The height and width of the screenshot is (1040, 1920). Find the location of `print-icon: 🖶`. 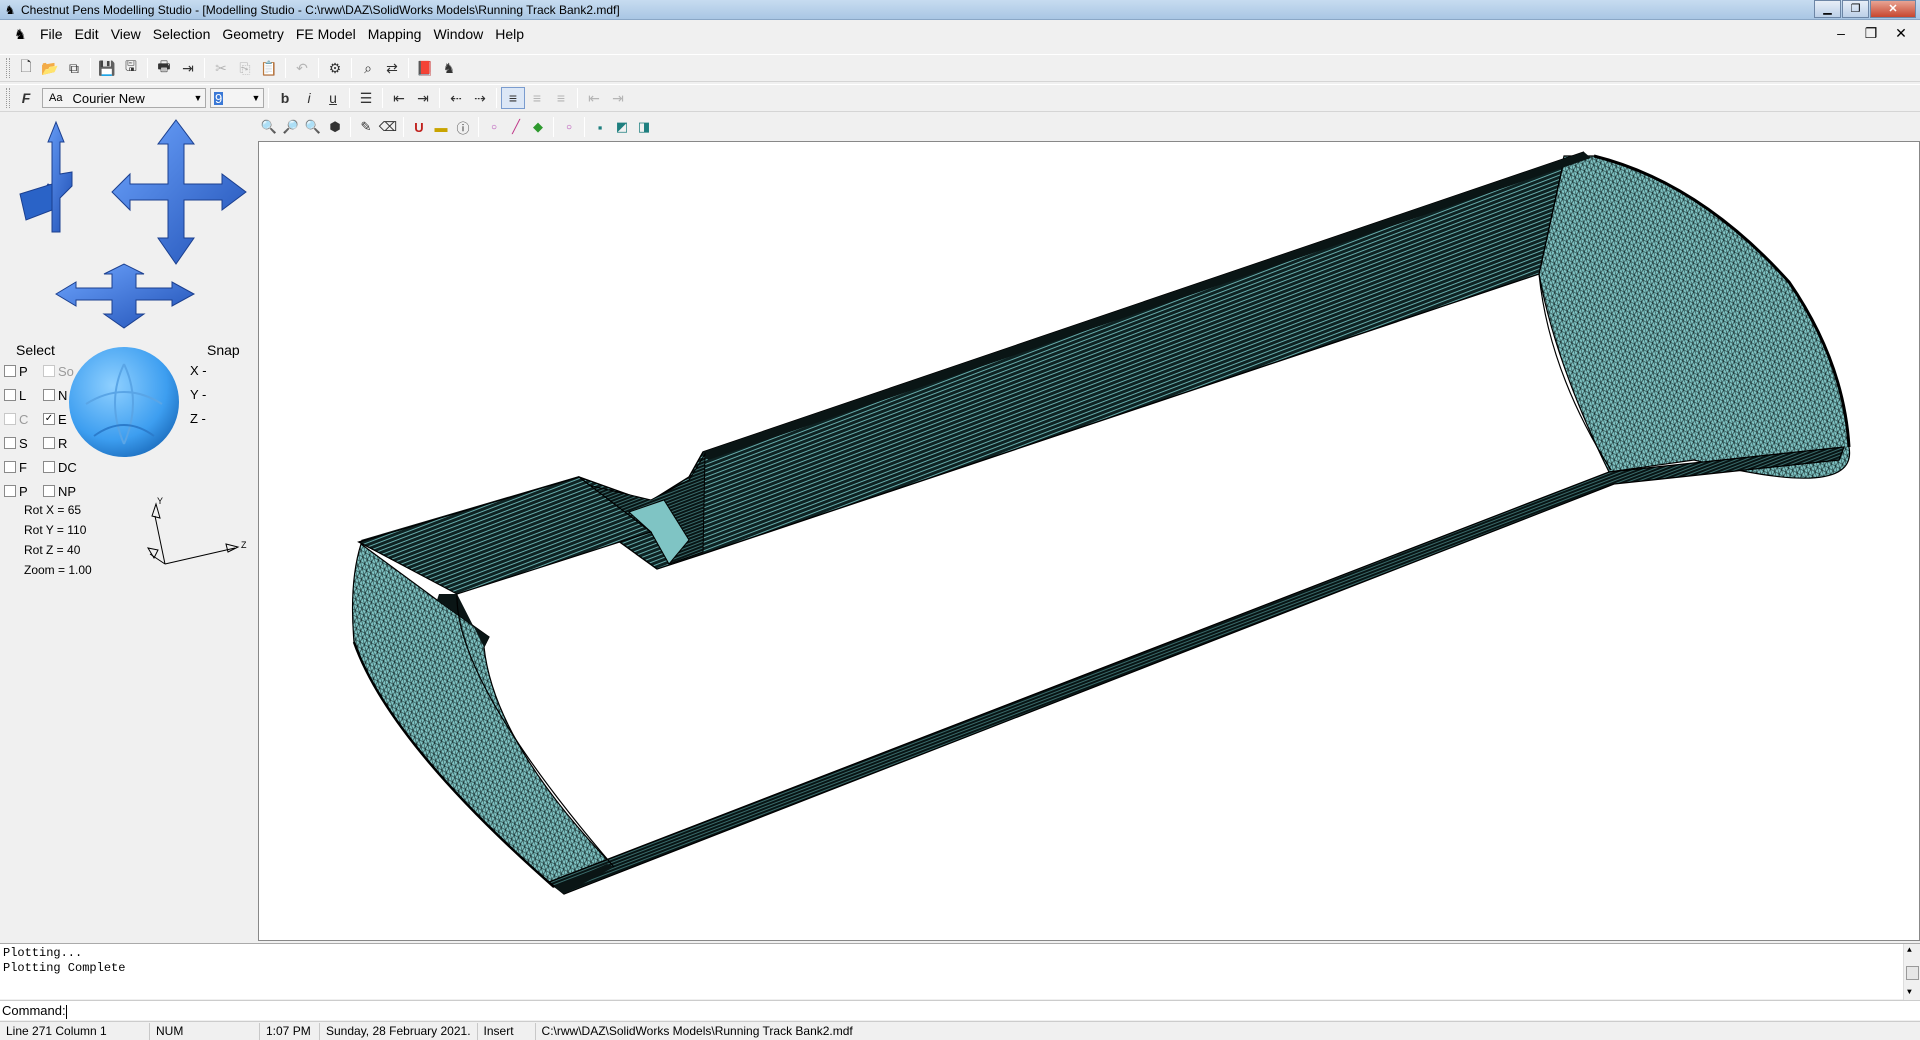

print-icon: 🖶 is located at coordinates (164, 68).